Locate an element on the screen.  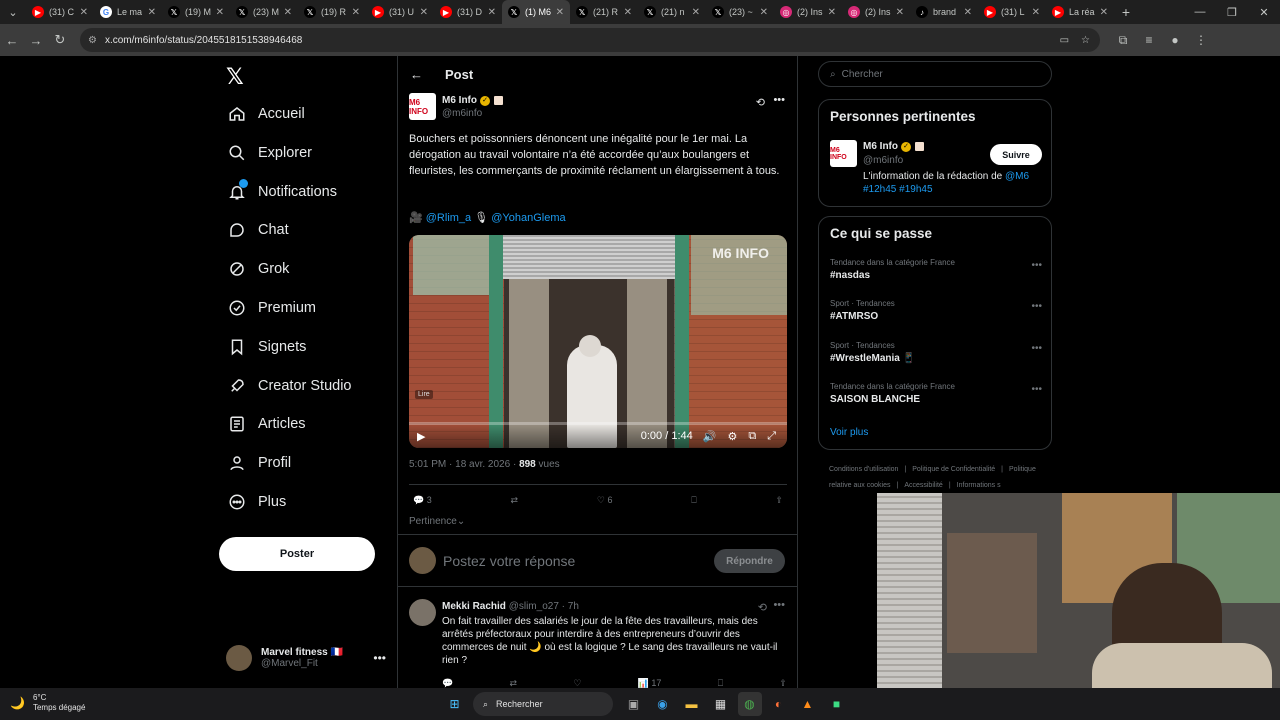
views-action: 📊 17 is located at coordinates (650, 683).